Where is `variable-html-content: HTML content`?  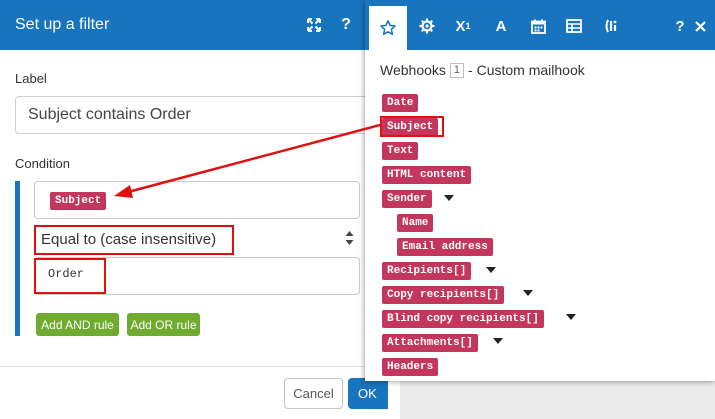
variable-html-content: HTML content is located at coordinates (427, 175).